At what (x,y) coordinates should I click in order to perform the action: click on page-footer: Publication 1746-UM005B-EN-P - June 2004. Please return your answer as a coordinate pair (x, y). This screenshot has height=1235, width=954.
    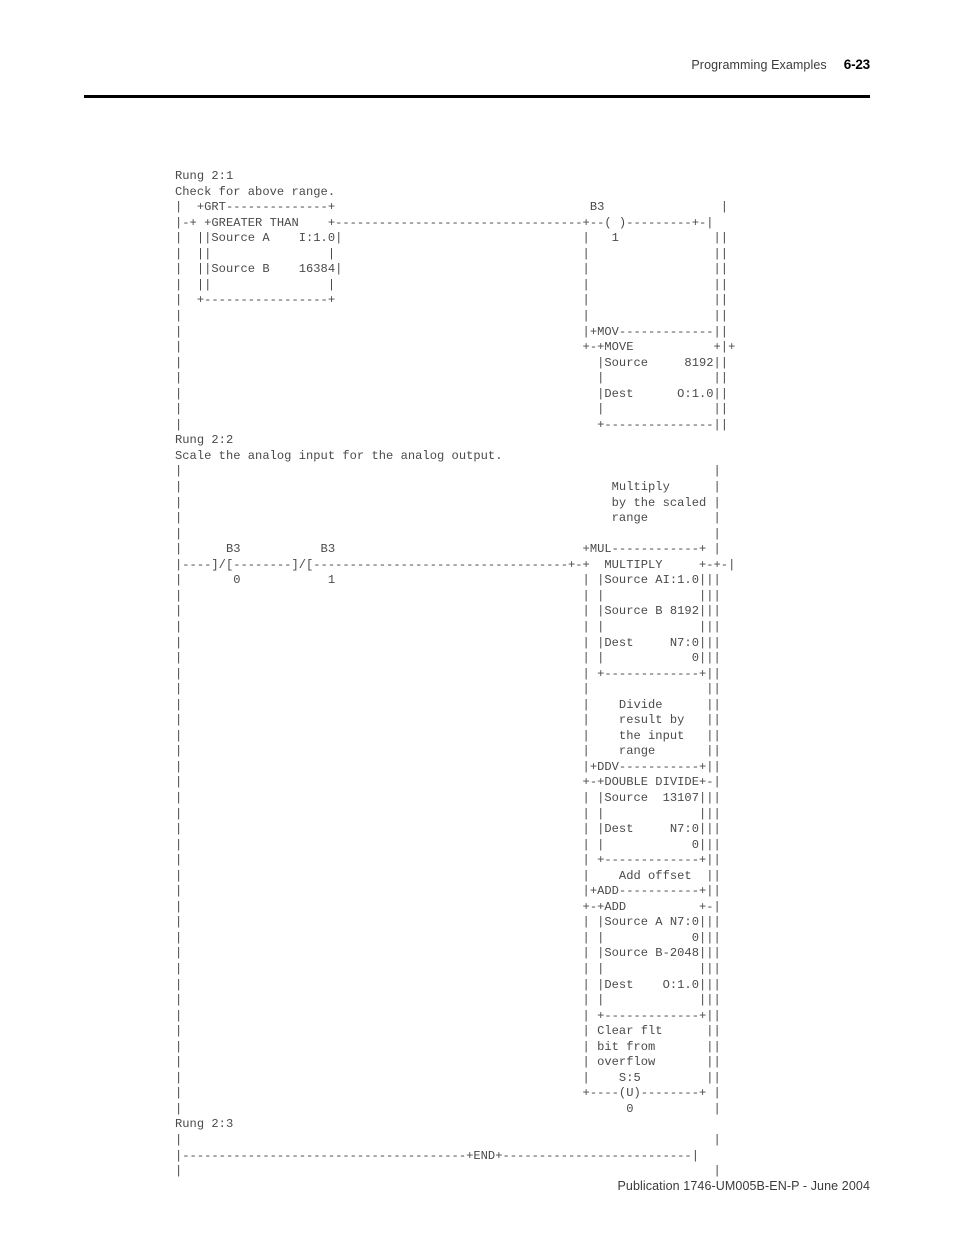
    Looking at the image, I should click on (477, 1190).